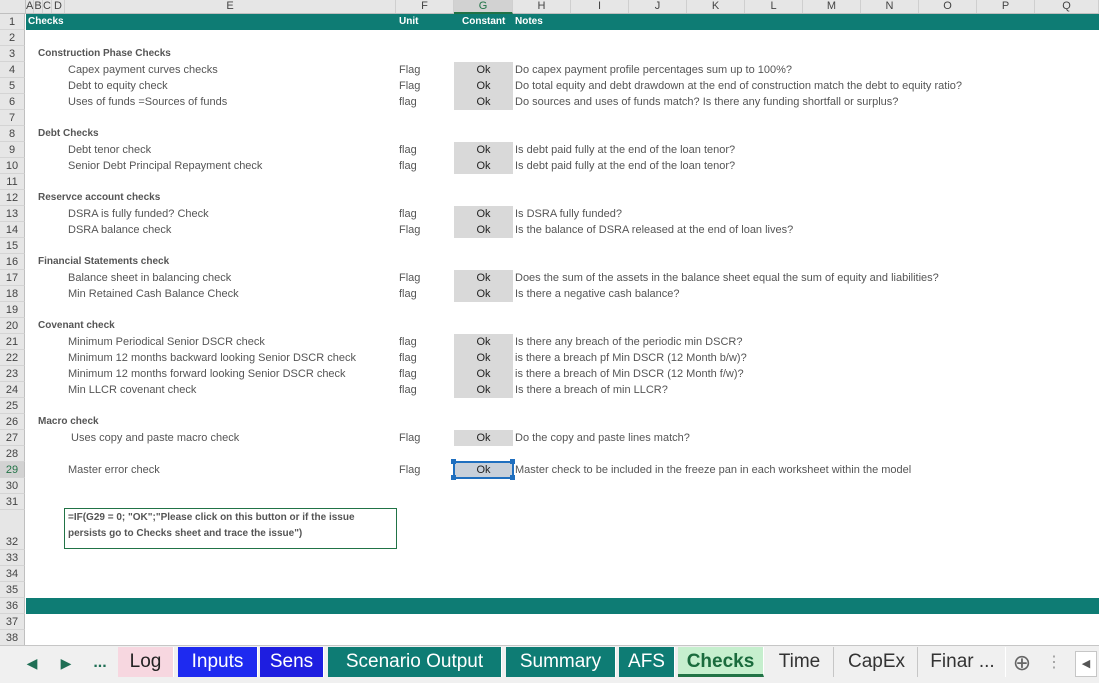 This screenshot has height=683, width=1099. What do you see at coordinates (12, 118) in the screenshot?
I see `row-header-7: 7` at bounding box center [12, 118].